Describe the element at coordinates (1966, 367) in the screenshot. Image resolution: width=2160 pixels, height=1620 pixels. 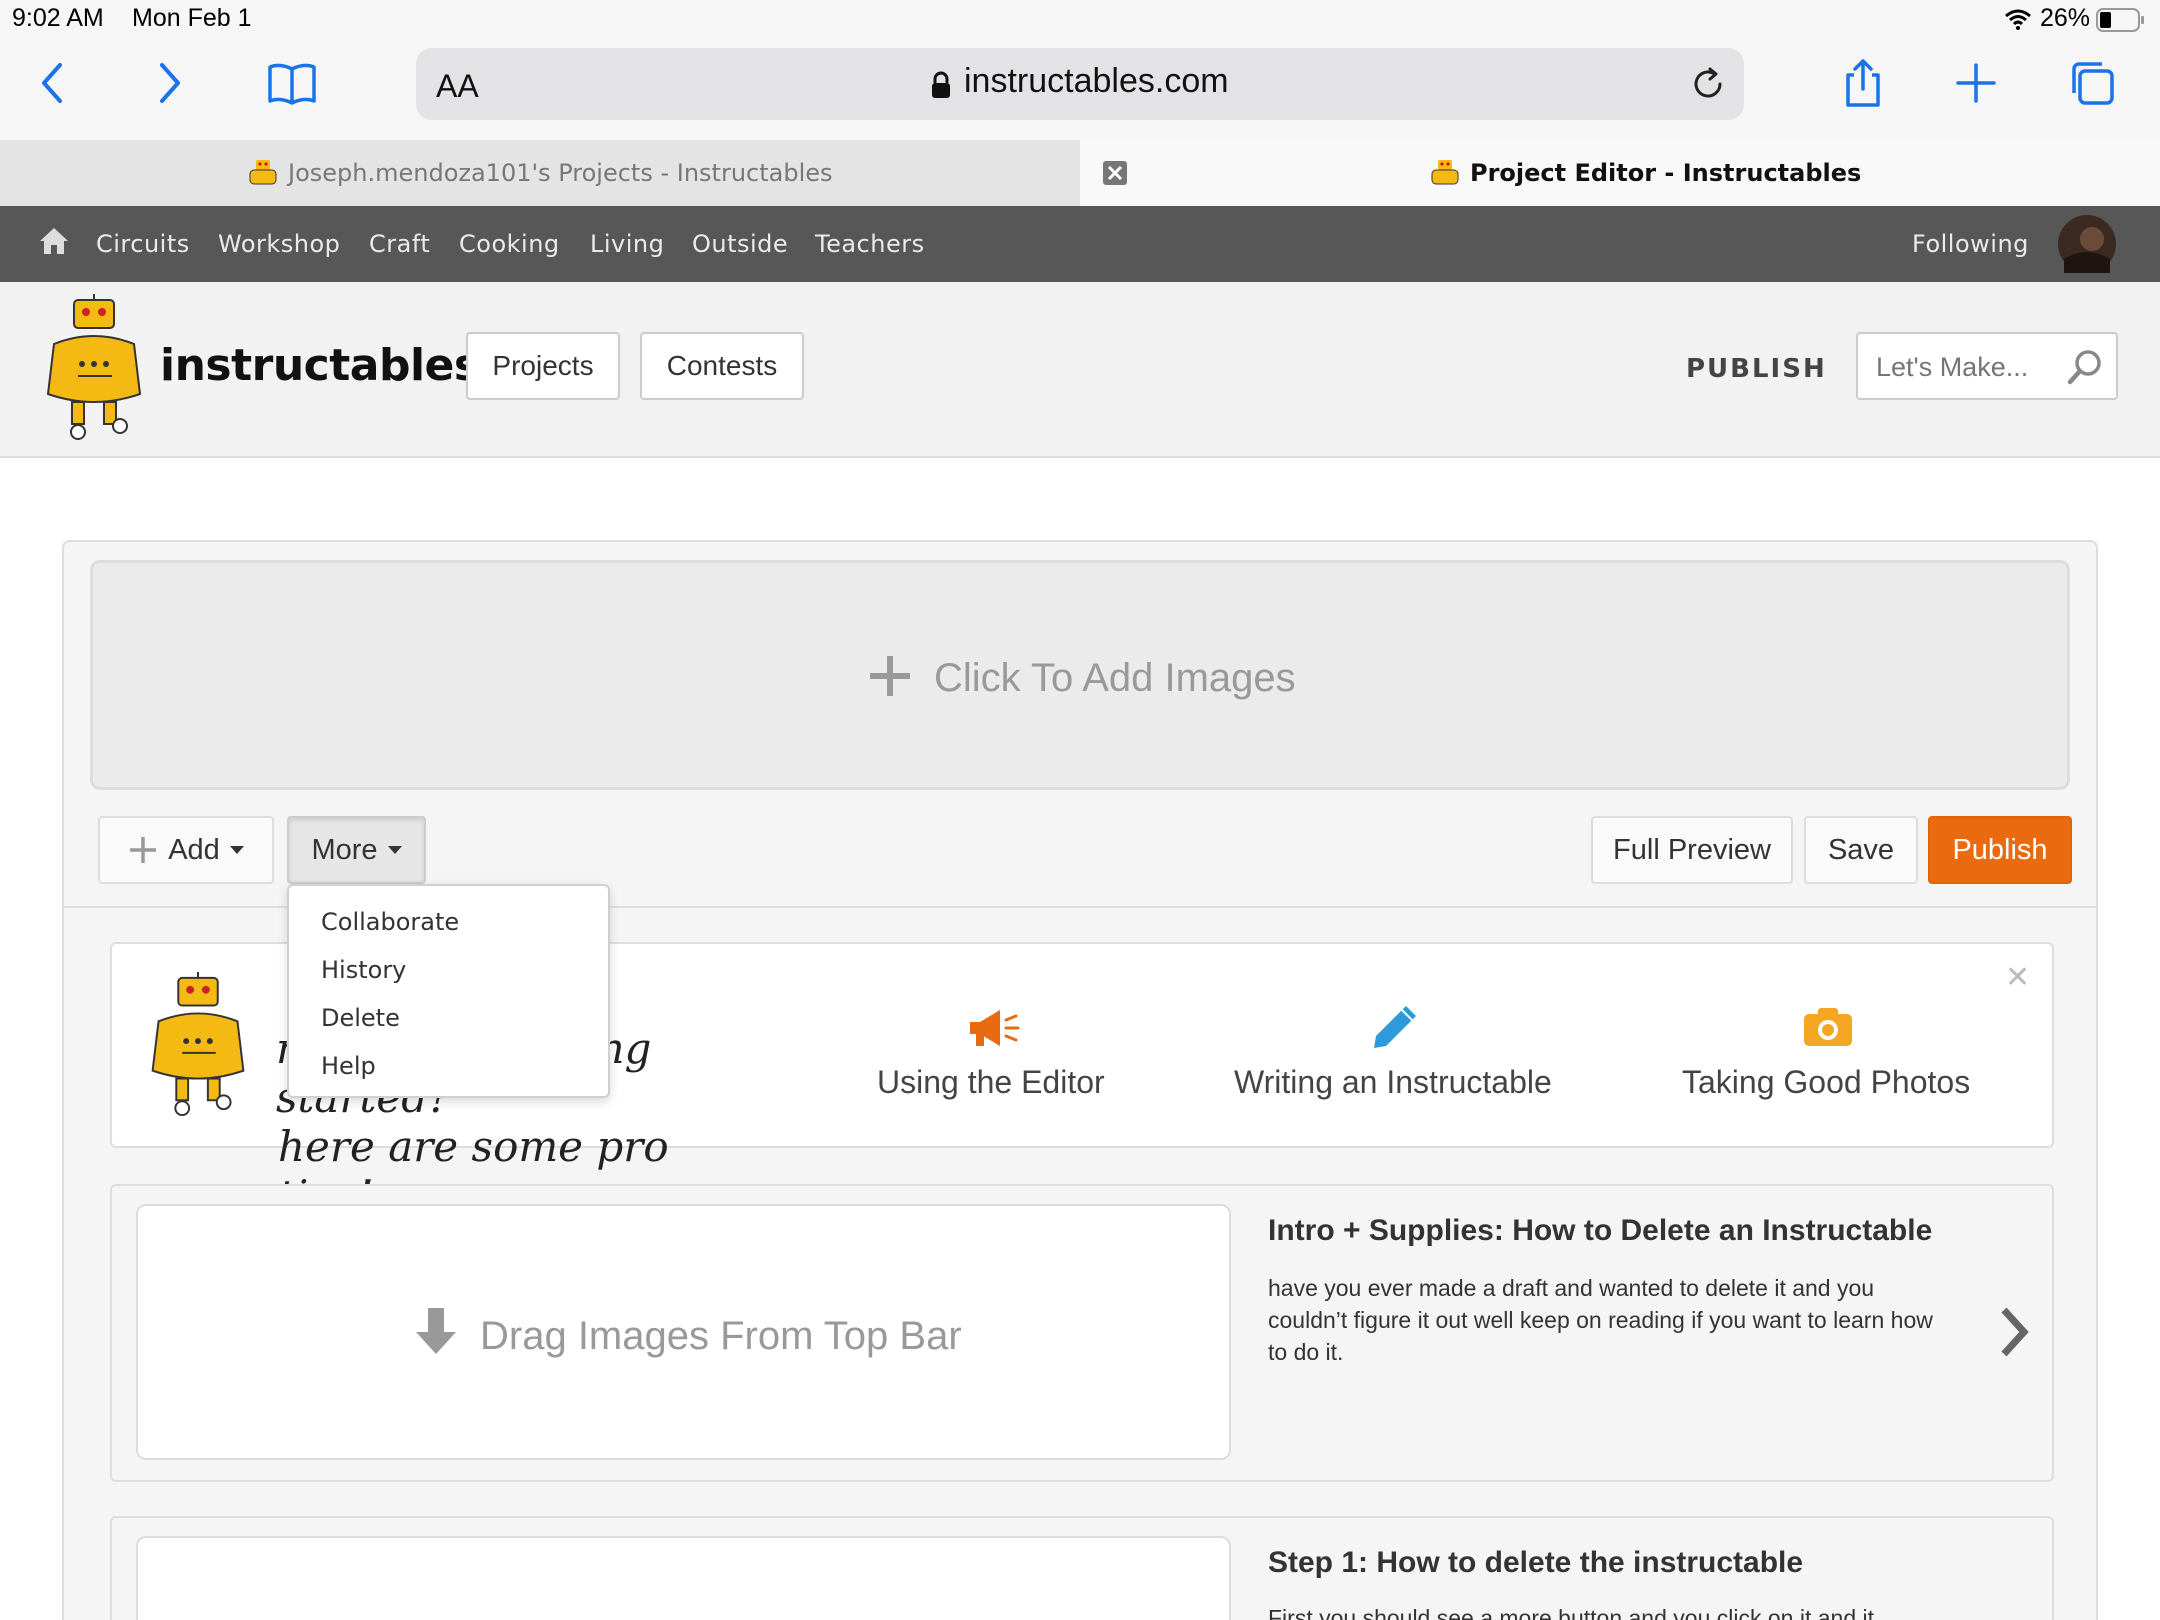
I see `search-input` at that location.